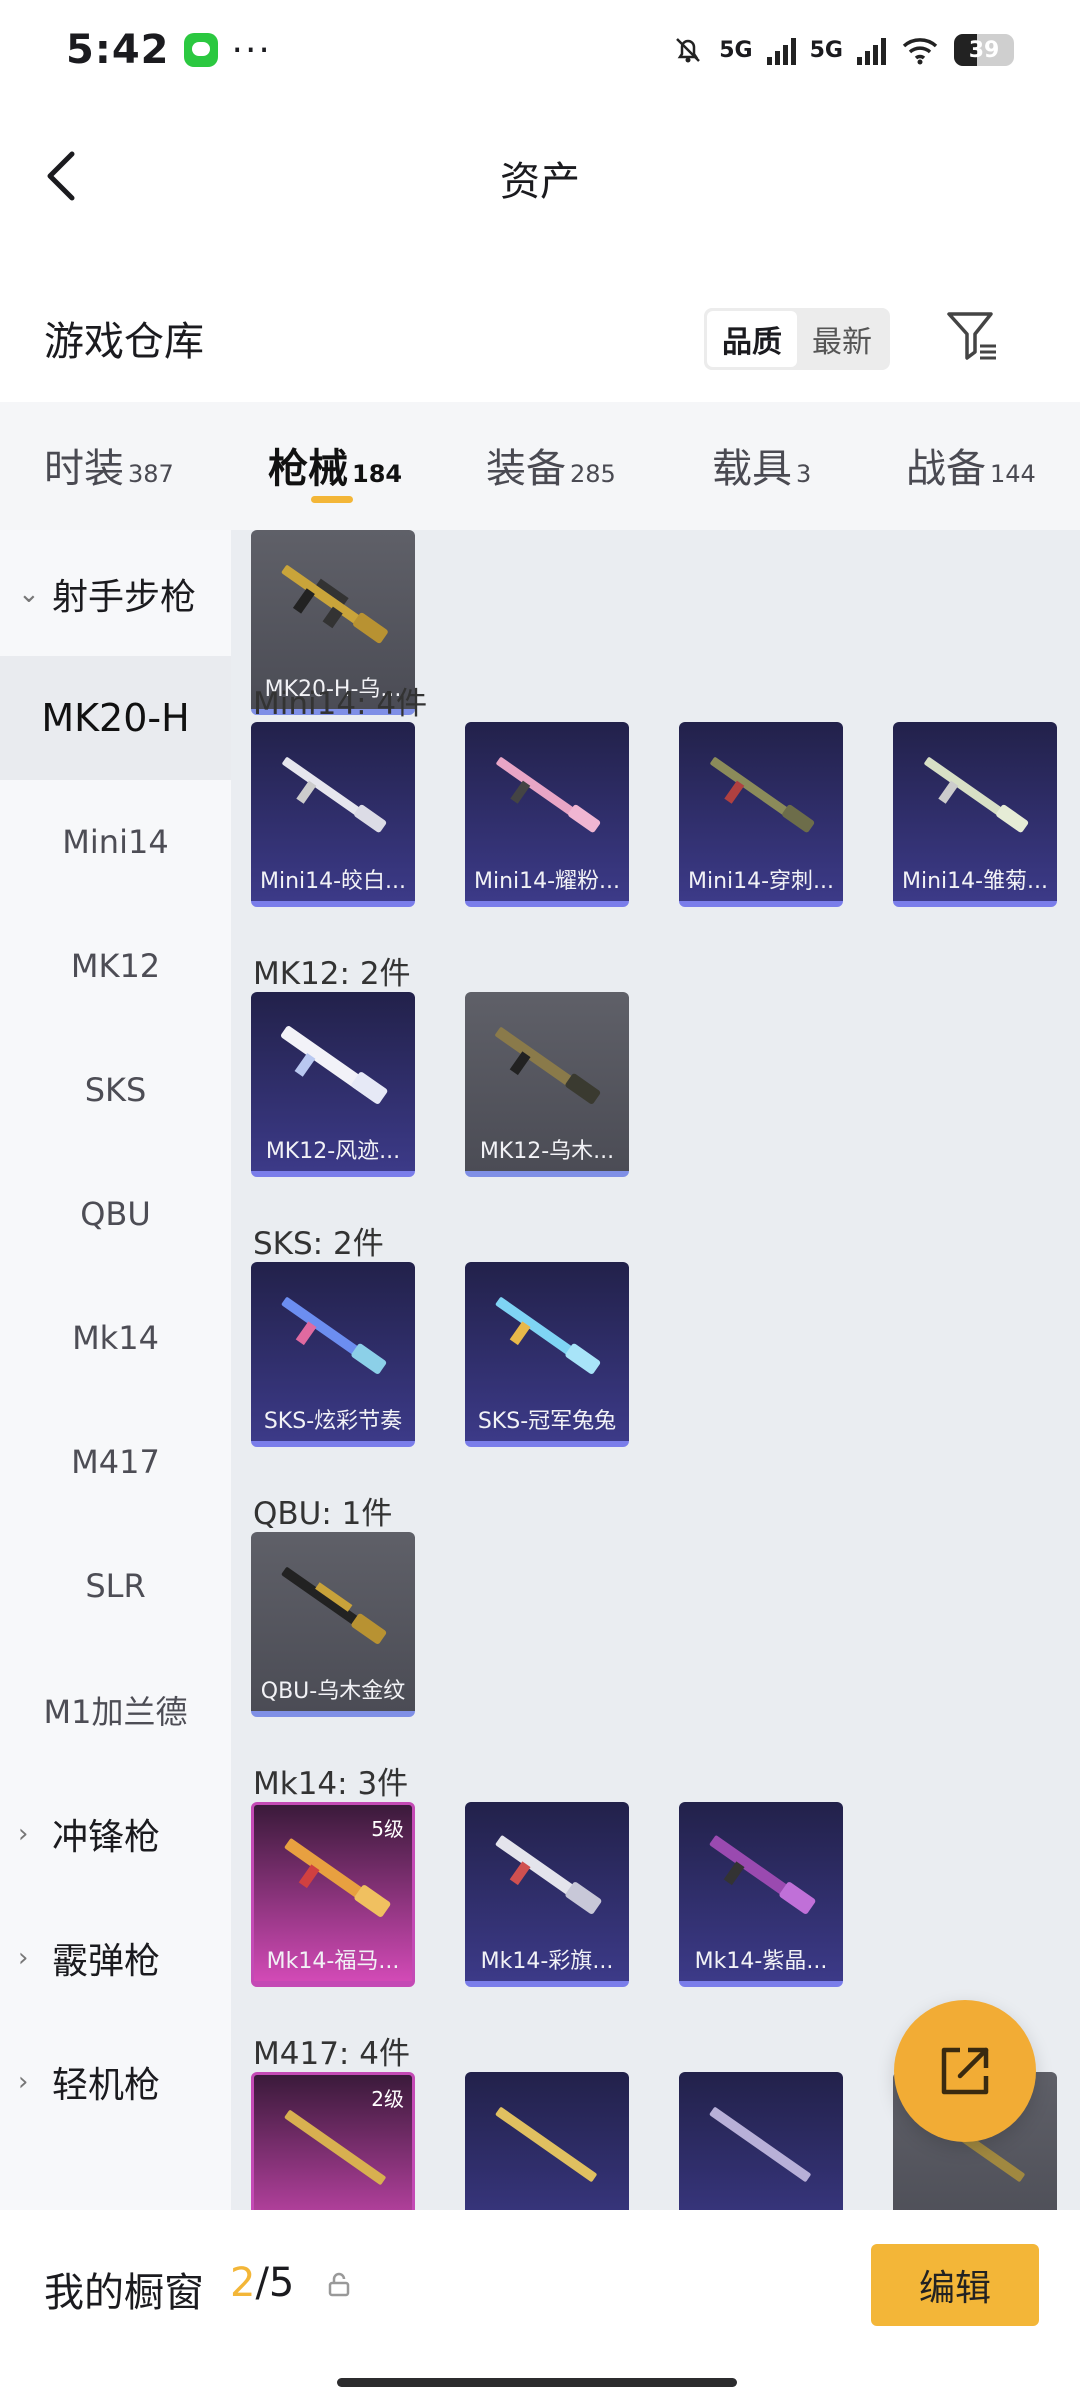 Image resolution: width=1080 pixels, height=2400 pixels. I want to click on tab-equipment: 装备 285, so click(551, 465).